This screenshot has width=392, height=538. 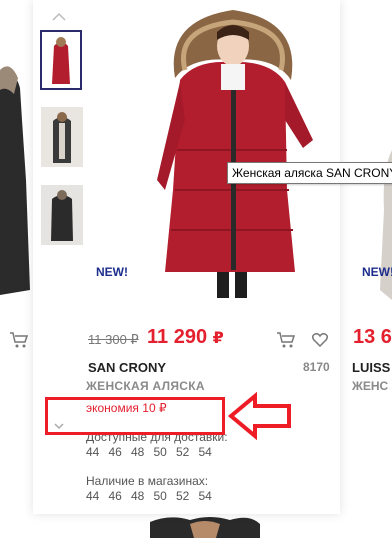 What do you see at coordinates (165, 496) in the screenshot?
I see `store-size: 50` at bounding box center [165, 496].